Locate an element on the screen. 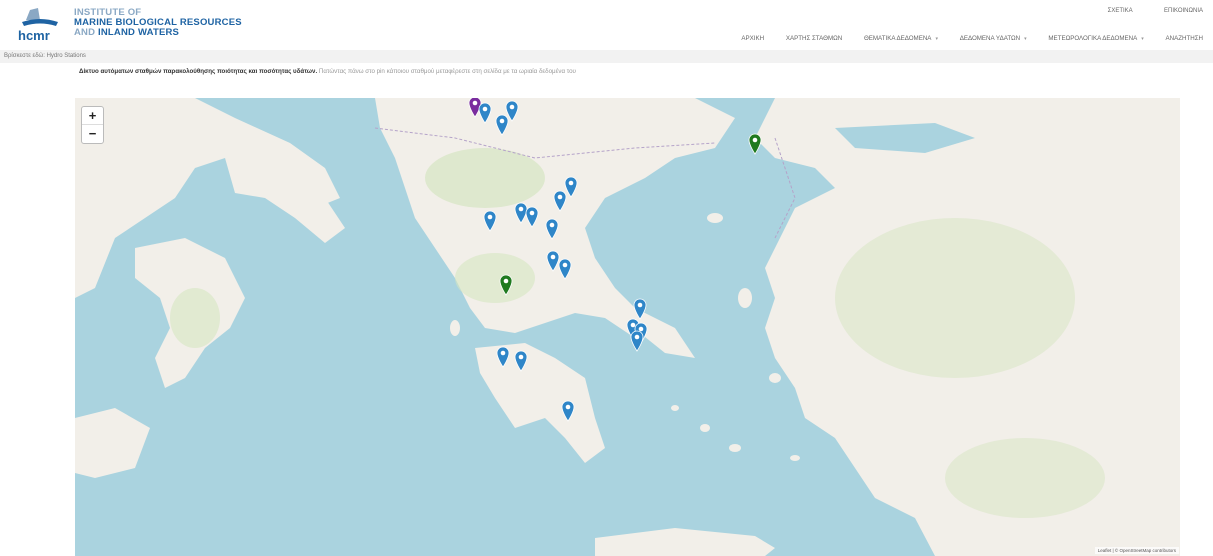 Image resolution: width=1213 pixels, height=556 pixels. map-attribution: Leaflet | © OpenStreetMap contributors is located at coordinates (1136, 550).